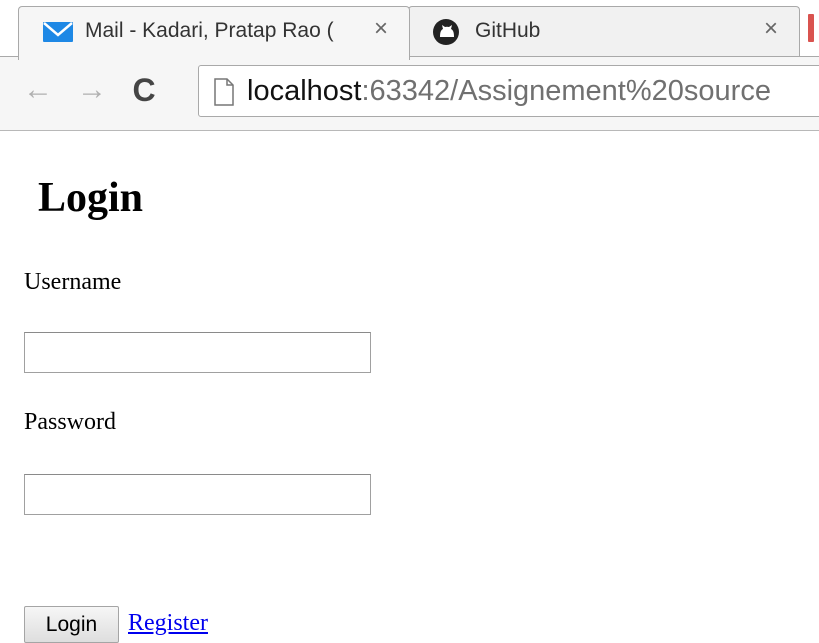 The width and height of the screenshot is (819, 643). I want to click on address-host: localhost, so click(304, 91).